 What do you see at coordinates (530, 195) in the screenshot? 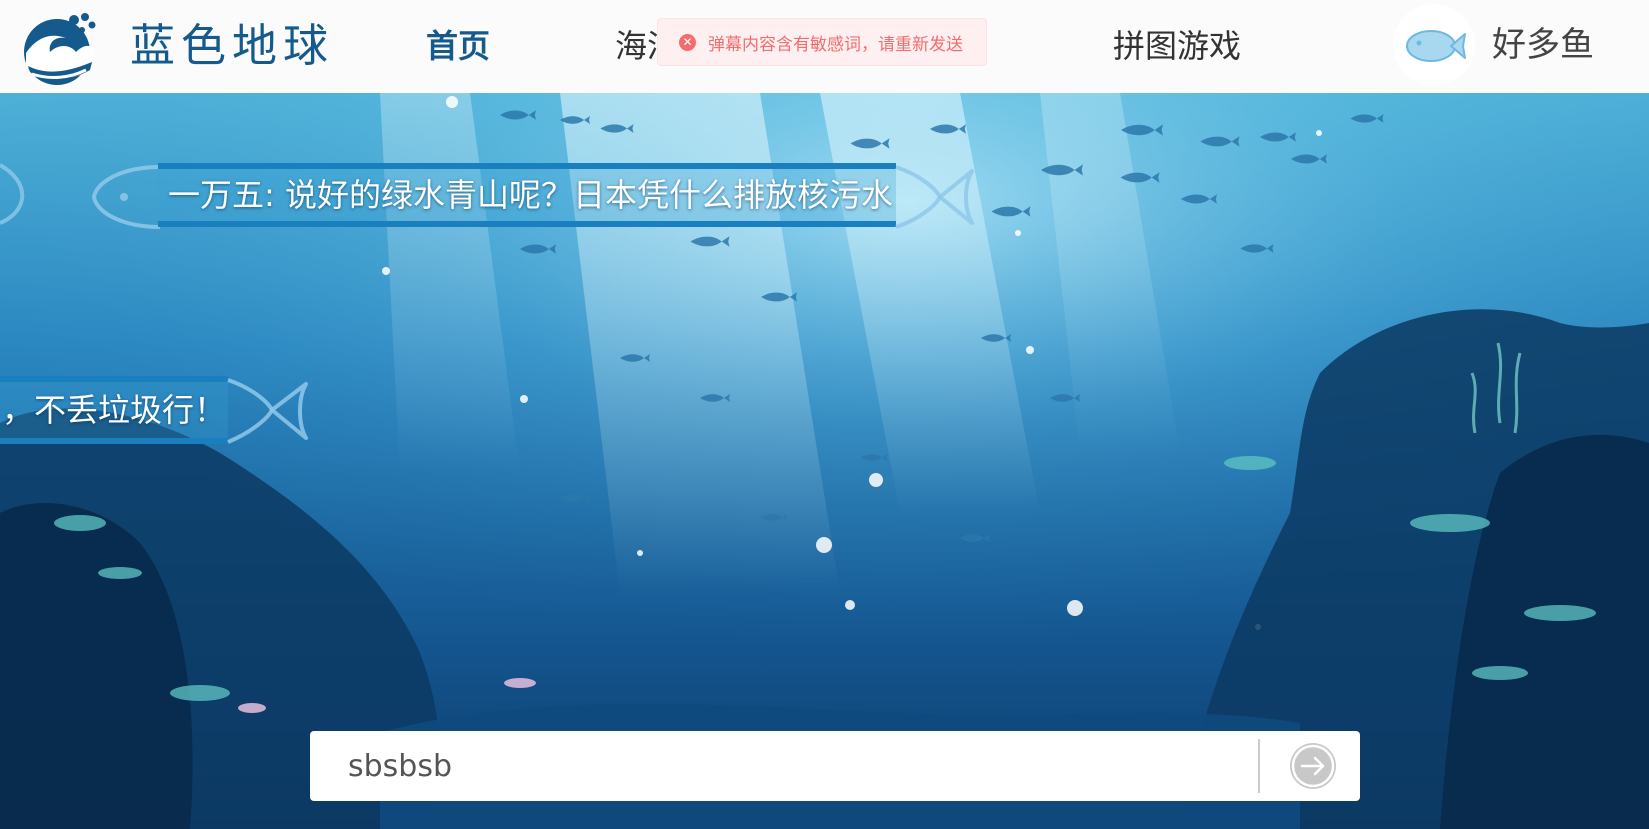
I see `danmaku-text: 一万五: 说好的绿水青山呢？日本凭什么排放核污水` at bounding box center [530, 195].